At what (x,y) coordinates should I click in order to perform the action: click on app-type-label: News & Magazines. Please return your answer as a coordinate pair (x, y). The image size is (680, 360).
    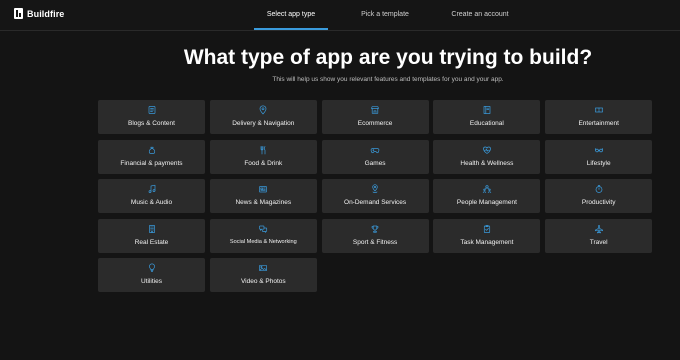
    Looking at the image, I should click on (263, 202).